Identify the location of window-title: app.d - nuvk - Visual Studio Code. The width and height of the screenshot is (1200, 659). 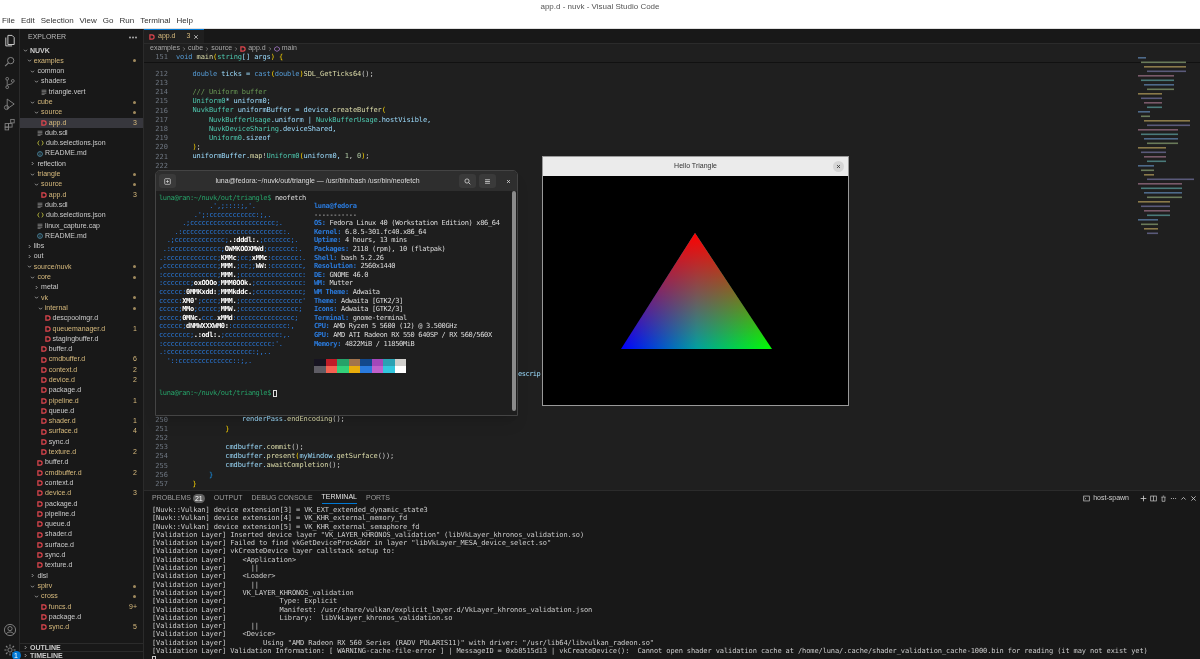
(600, 7).